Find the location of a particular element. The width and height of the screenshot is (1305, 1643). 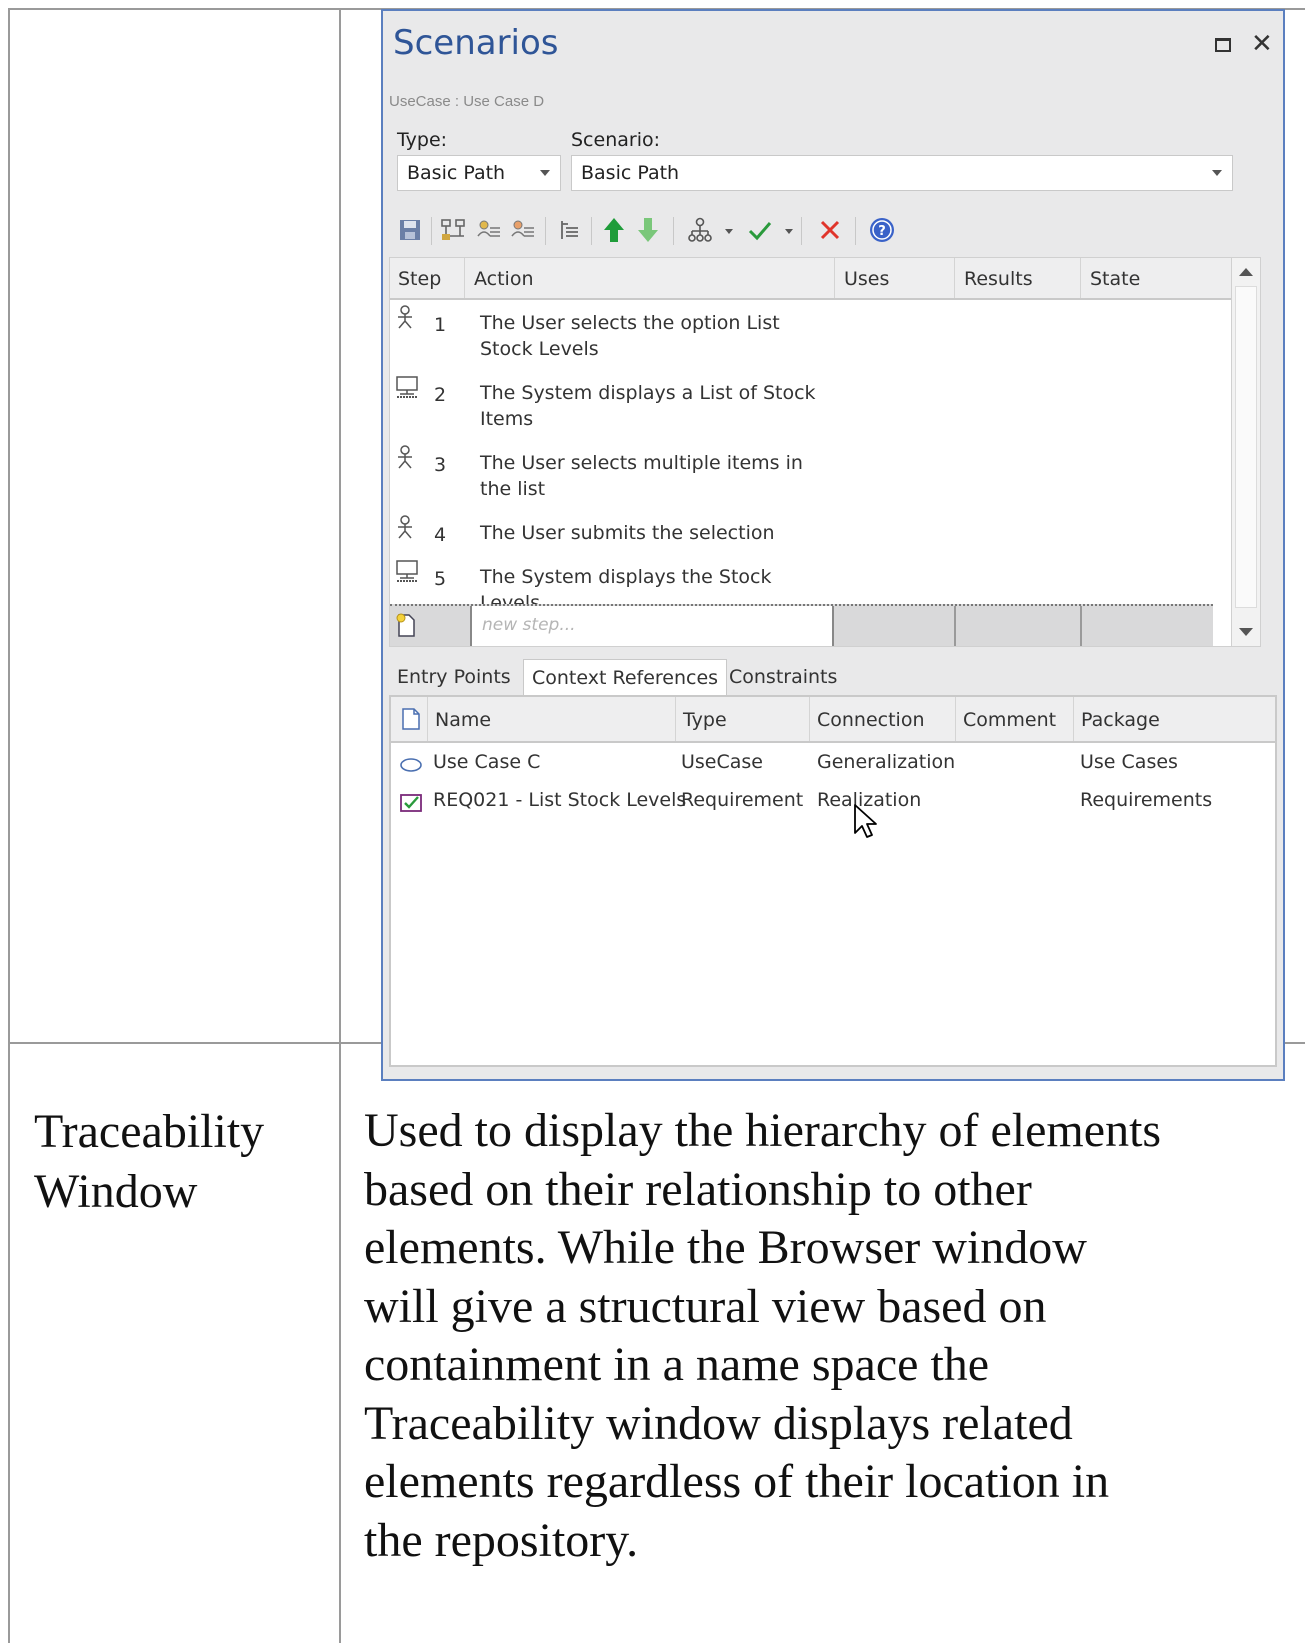

indent-icon is located at coordinates (570, 230).